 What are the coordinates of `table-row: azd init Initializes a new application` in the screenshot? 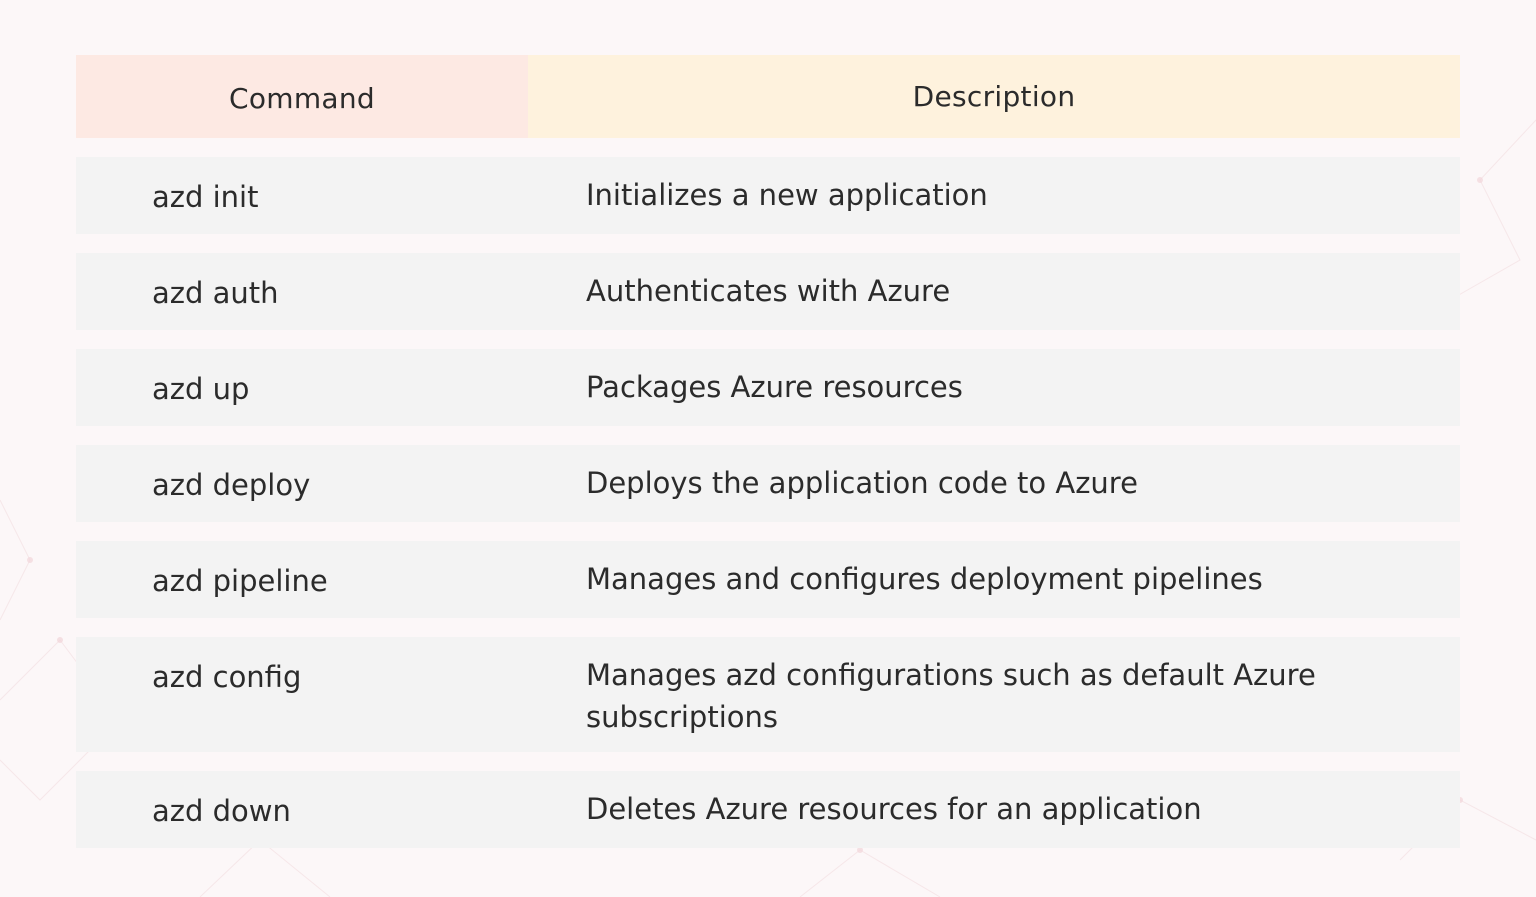 It's located at (768, 195).